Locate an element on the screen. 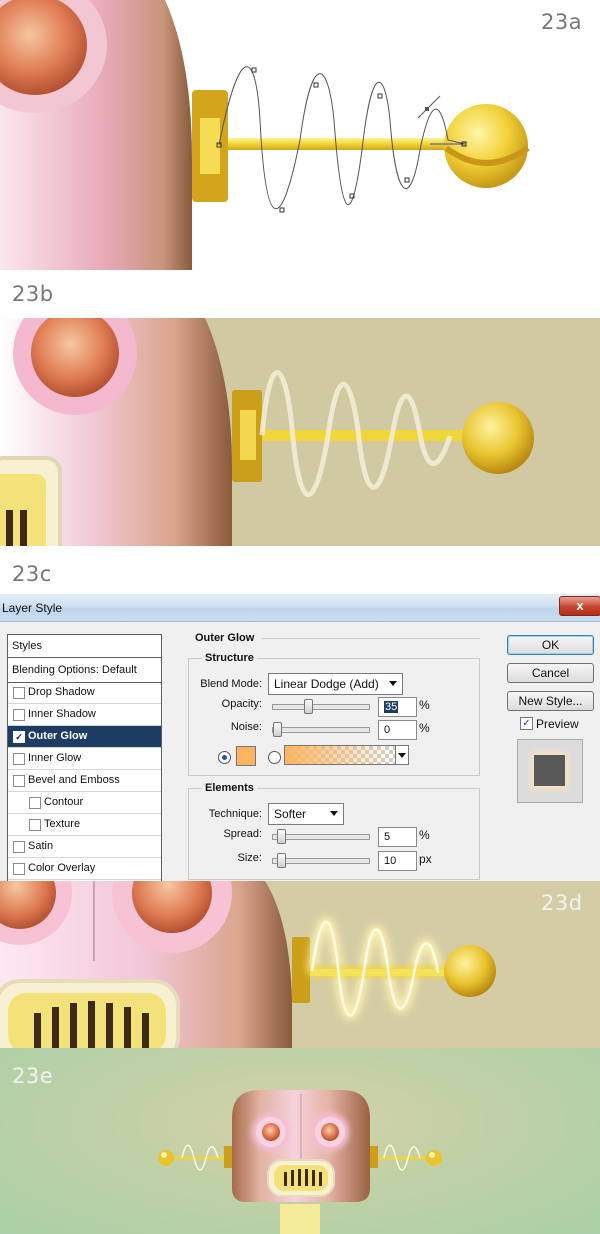 This screenshot has width=600, height=1234. gradient-picker is located at coordinates (346, 755).